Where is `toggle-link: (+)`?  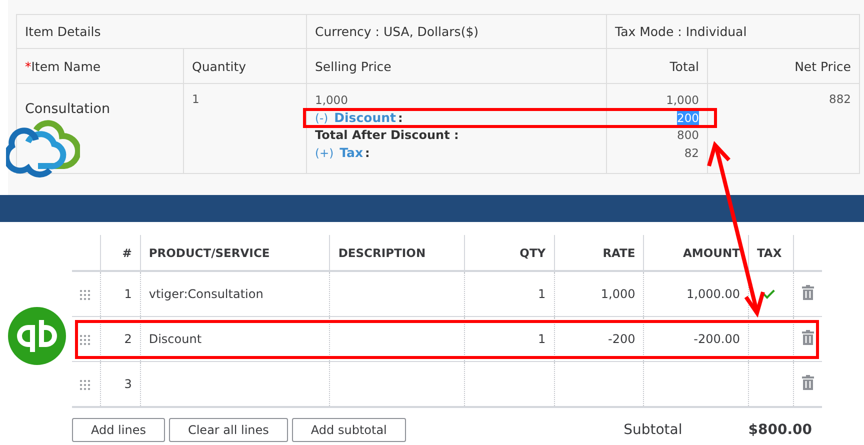 toggle-link: (+) is located at coordinates (324, 153).